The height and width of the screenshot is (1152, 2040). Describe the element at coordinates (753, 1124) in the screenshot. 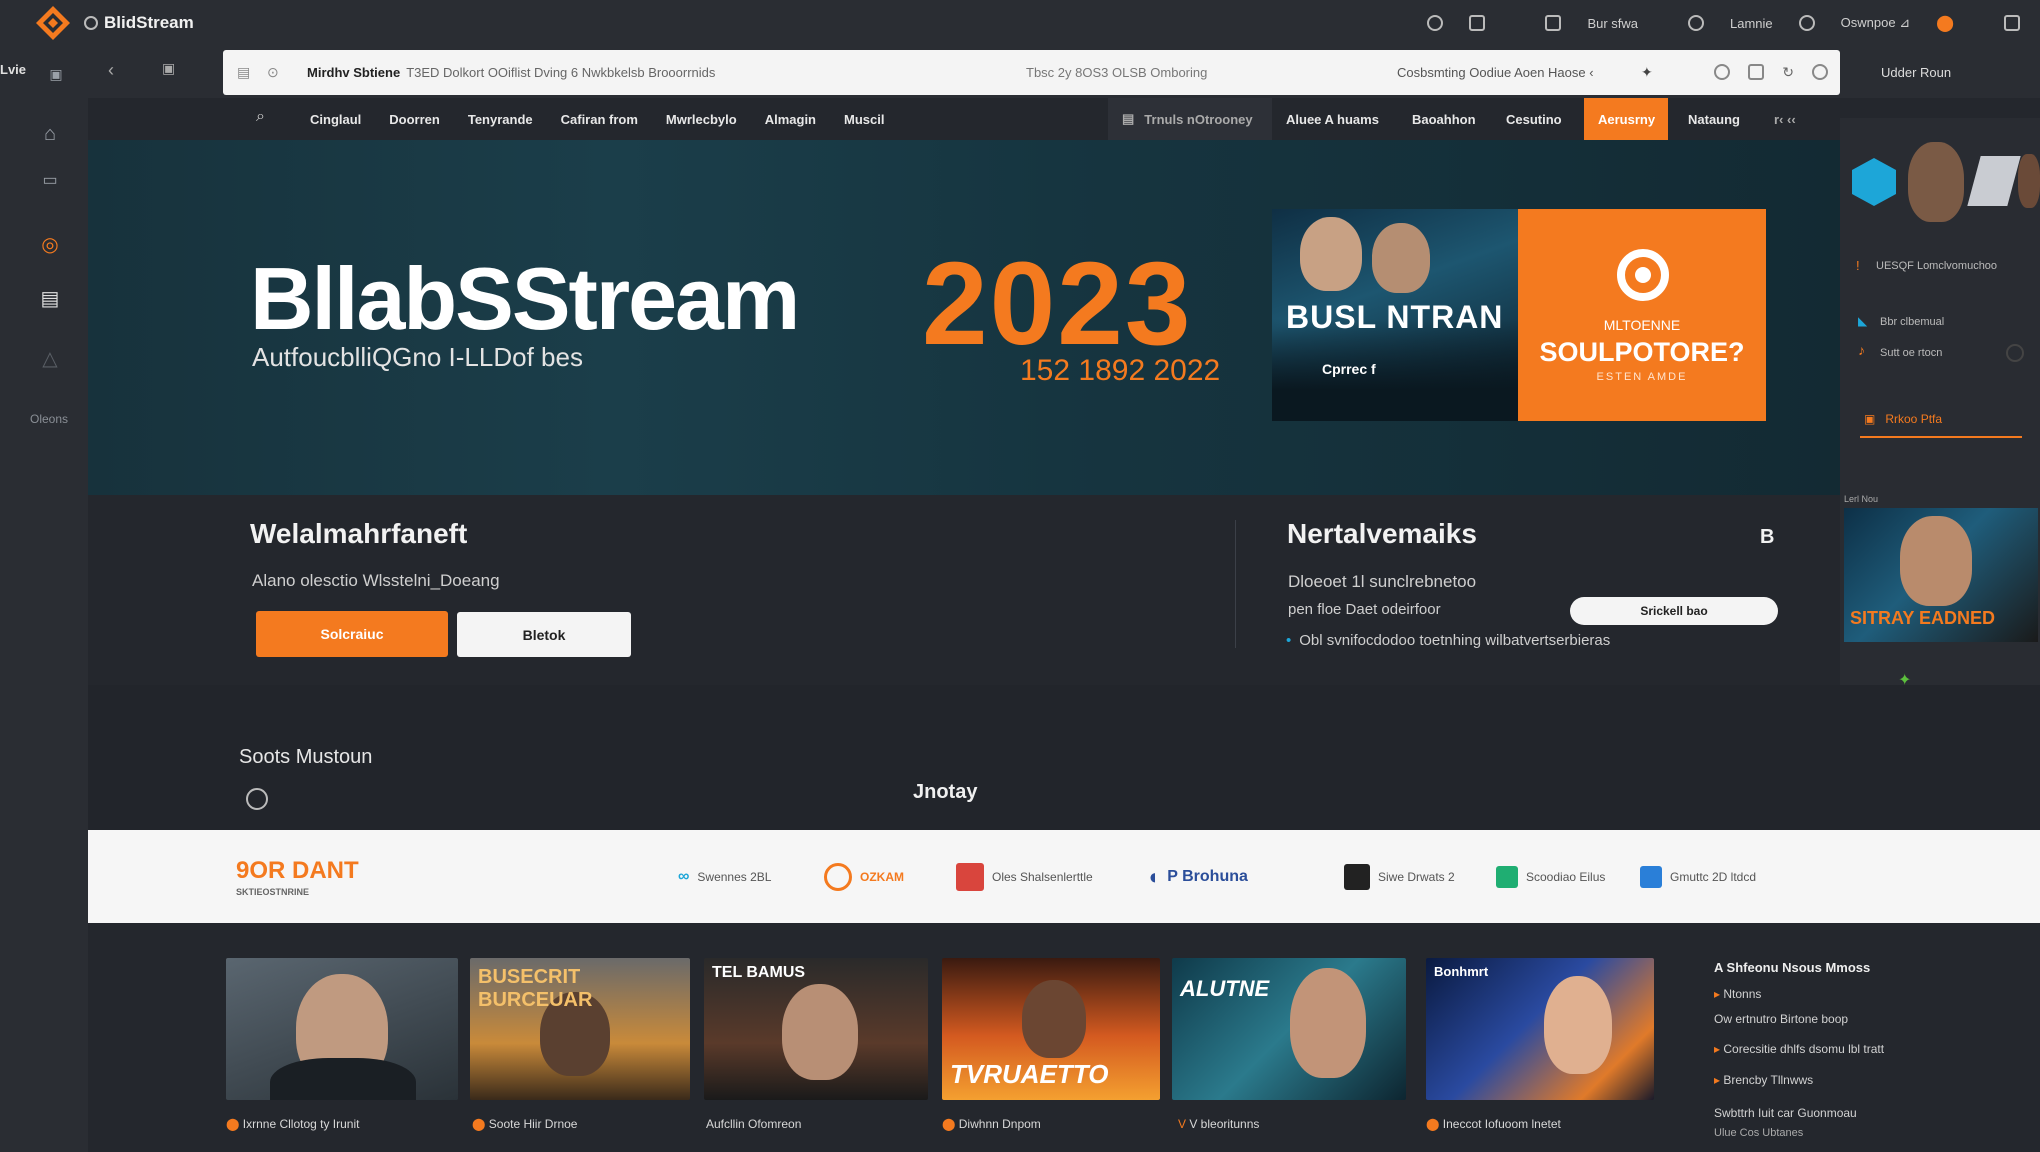

I see `card-caption-3: Aufcllin Ofomreon` at that location.